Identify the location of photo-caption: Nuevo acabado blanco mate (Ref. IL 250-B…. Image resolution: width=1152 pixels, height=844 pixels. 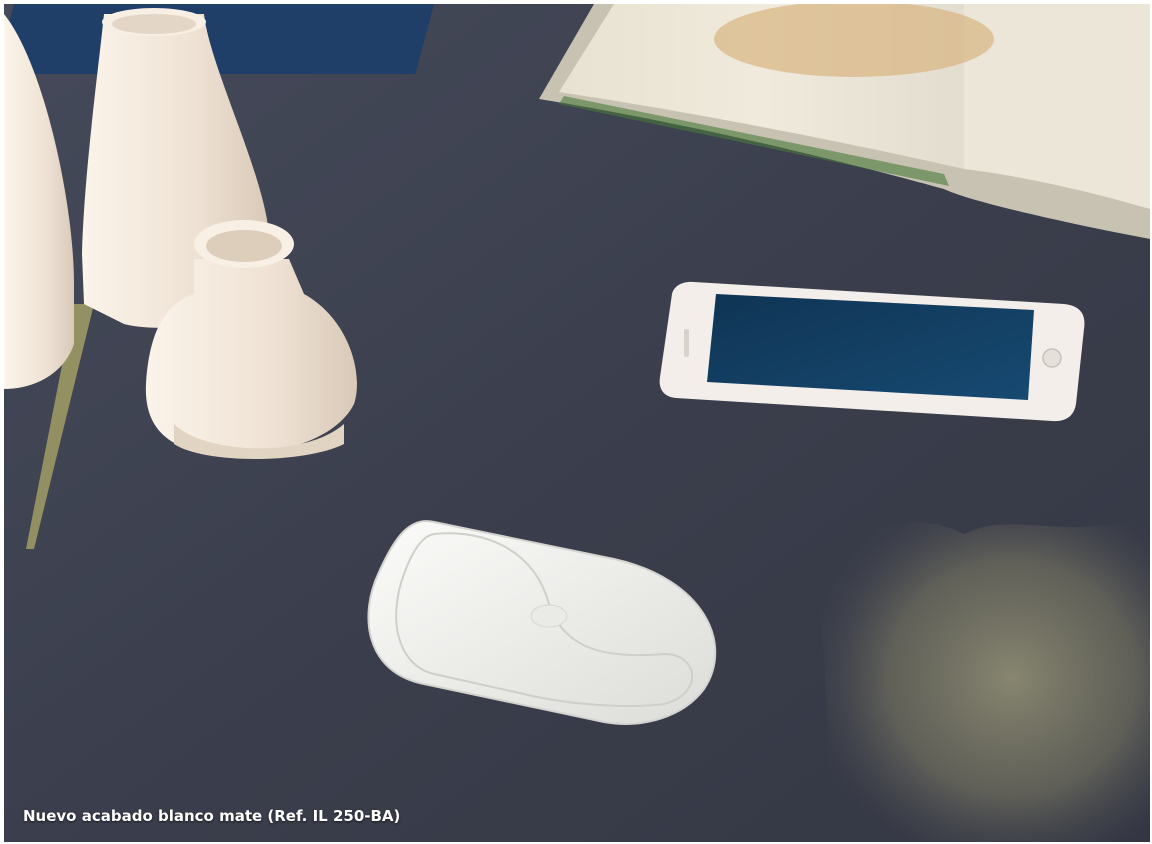
(212, 816).